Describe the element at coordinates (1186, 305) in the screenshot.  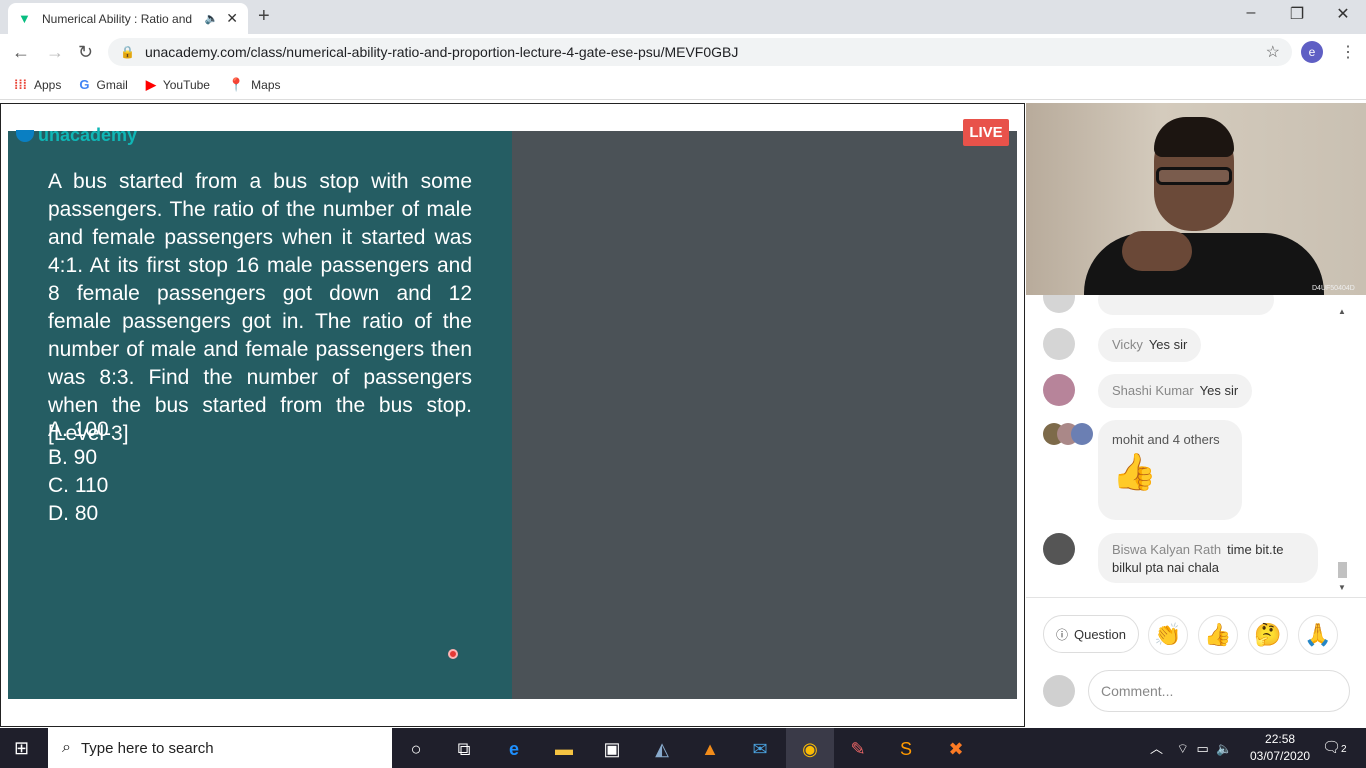
I see `chat-bubble-partial` at that location.